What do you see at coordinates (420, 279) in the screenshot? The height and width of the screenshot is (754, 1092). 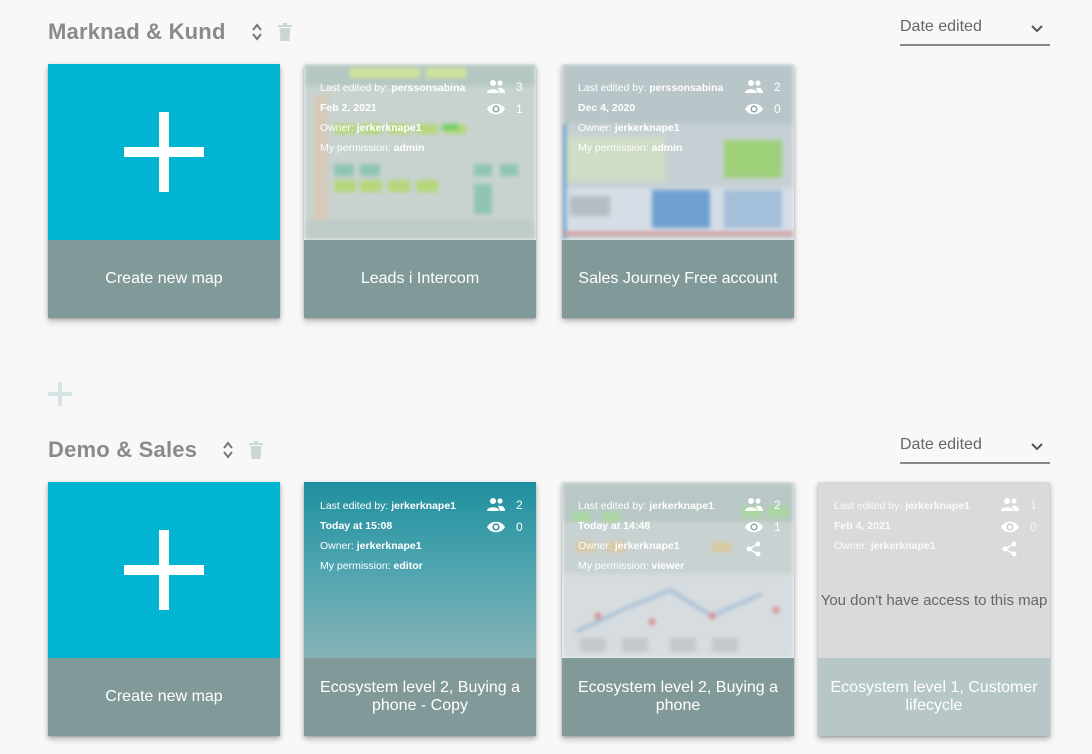 I see `map-name: Leads i Intercom` at bounding box center [420, 279].